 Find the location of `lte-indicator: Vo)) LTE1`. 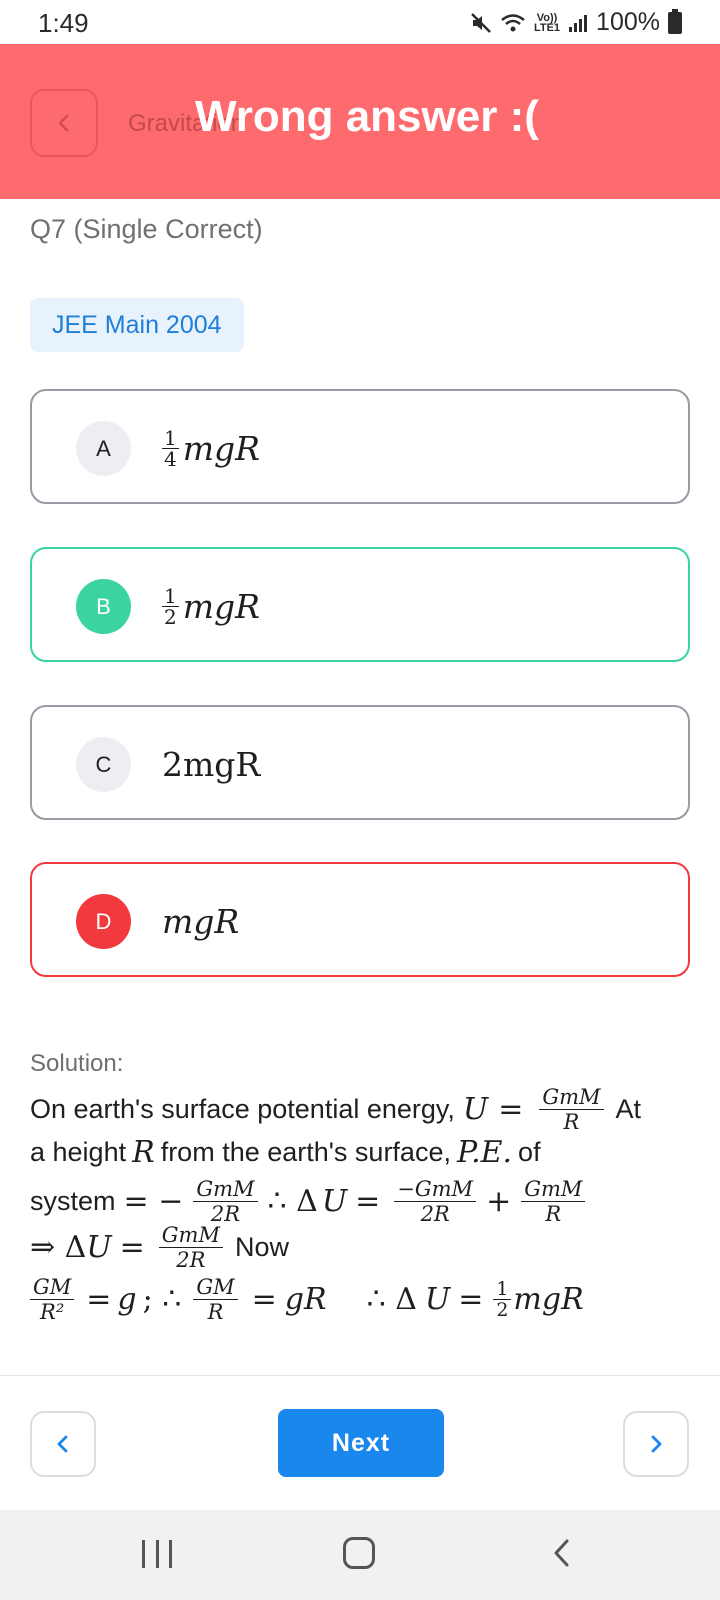

lte-indicator: Vo)) LTE1 is located at coordinates (547, 22).